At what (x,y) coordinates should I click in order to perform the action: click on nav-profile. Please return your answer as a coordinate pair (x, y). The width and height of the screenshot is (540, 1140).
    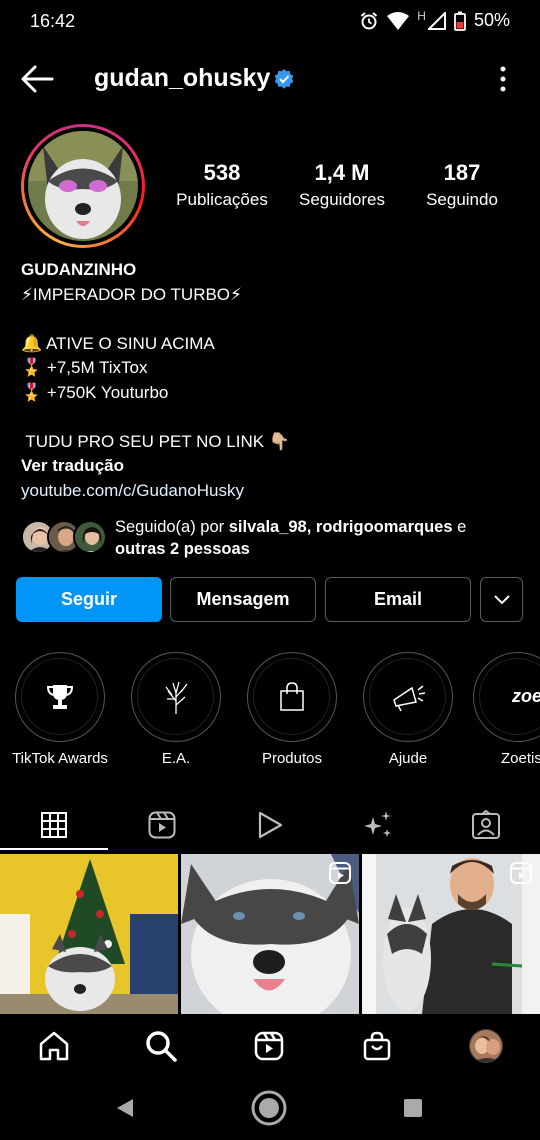
    Looking at the image, I should click on (486, 1046).